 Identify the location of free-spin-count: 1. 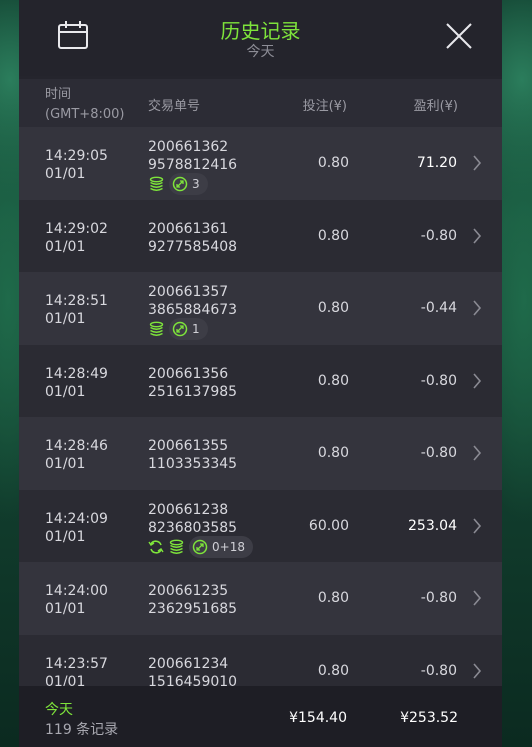
(196, 329).